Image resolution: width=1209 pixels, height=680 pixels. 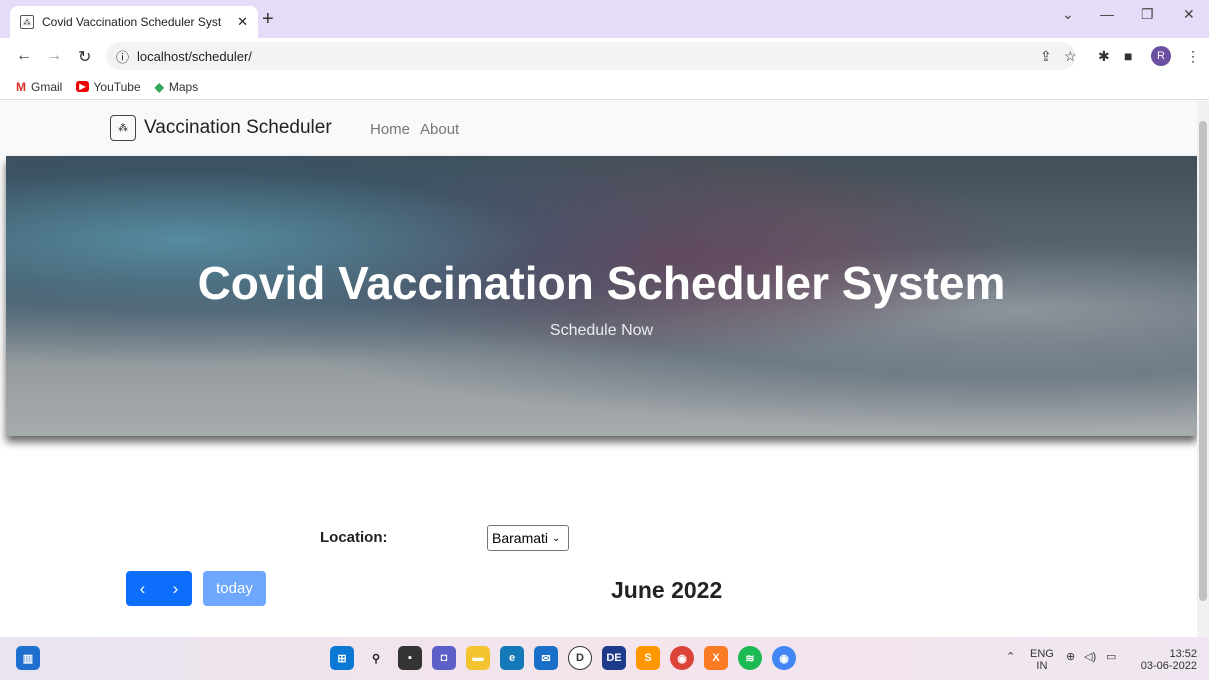 What do you see at coordinates (1161, 56) in the screenshot?
I see `profile-avatar: R` at bounding box center [1161, 56].